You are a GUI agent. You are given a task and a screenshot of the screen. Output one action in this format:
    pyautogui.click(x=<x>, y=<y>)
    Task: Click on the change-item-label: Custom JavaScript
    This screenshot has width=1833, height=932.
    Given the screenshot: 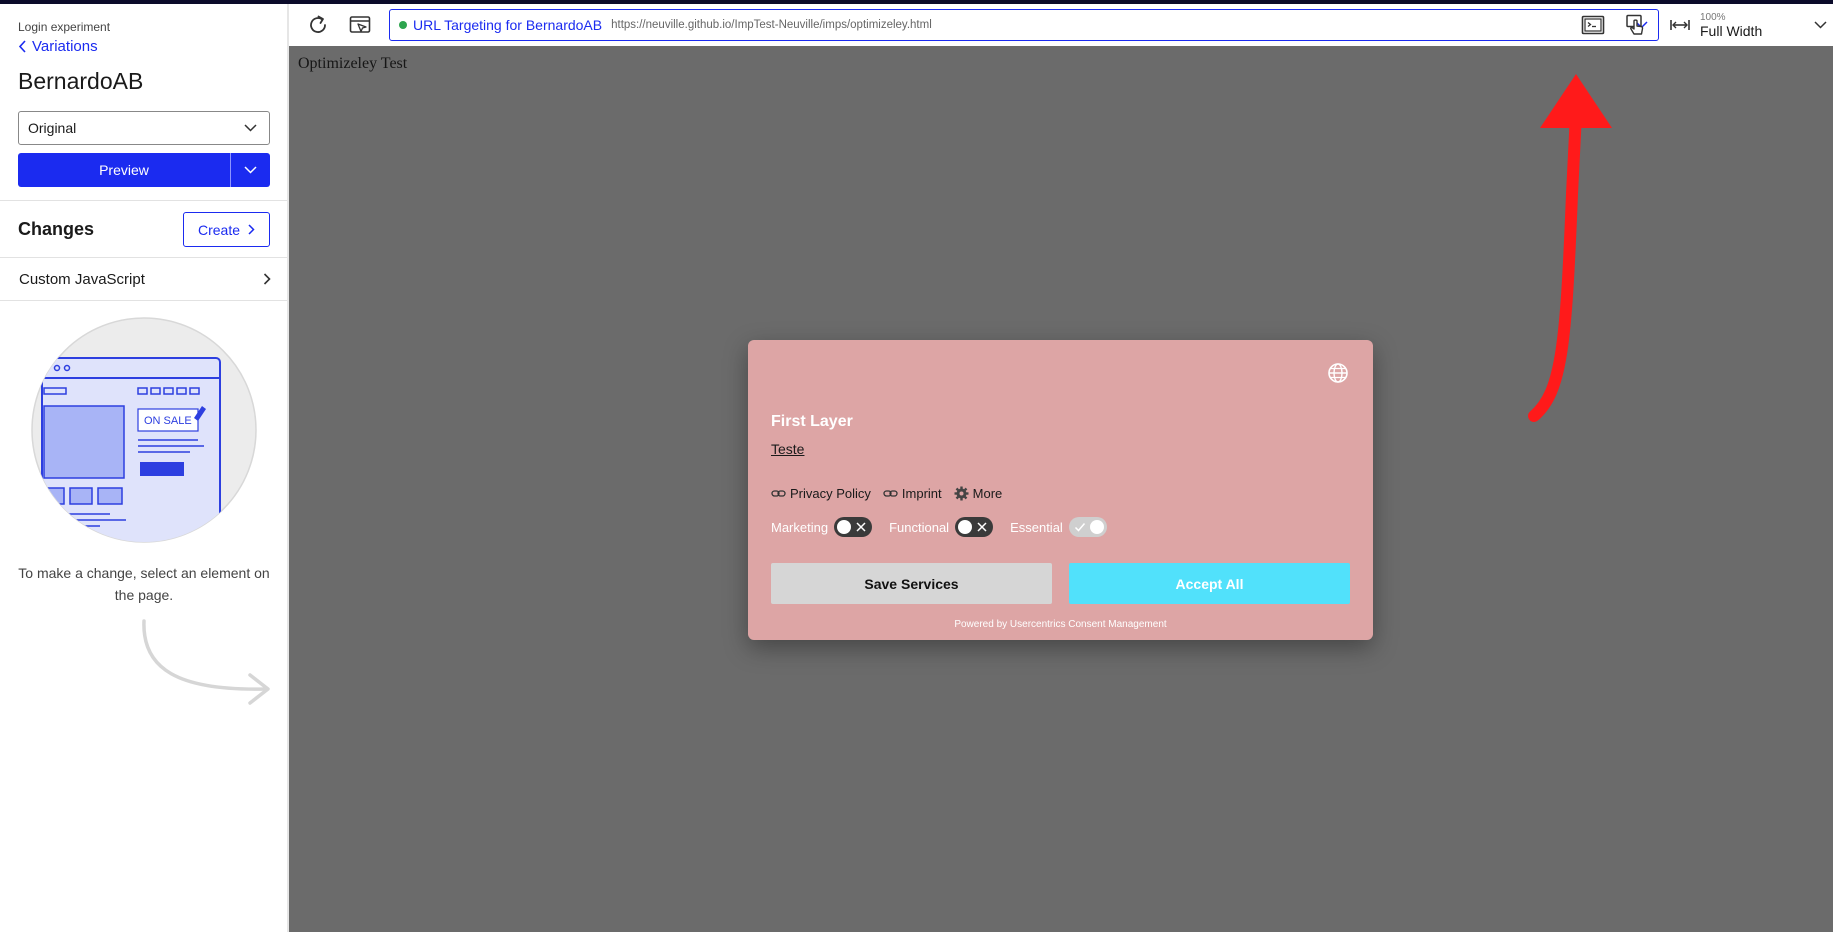 What is the action you would take?
    pyautogui.click(x=82, y=279)
    